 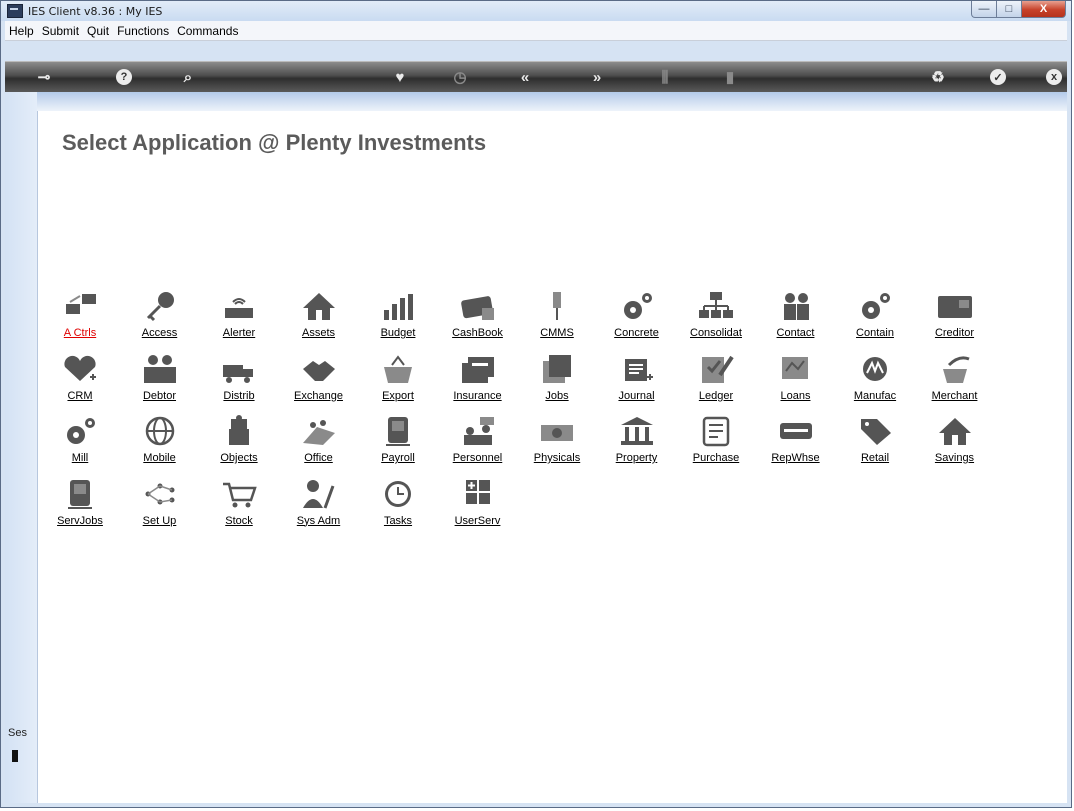 What do you see at coordinates (796, 369) in the screenshot?
I see `loan-icon` at bounding box center [796, 369].